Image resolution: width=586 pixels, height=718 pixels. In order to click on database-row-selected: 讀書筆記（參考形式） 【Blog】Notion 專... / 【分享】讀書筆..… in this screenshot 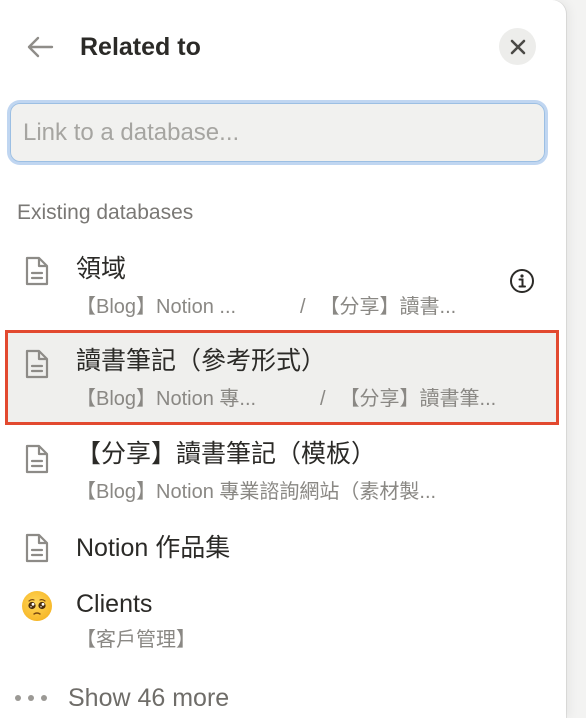, I will do `click(282, 377)`.